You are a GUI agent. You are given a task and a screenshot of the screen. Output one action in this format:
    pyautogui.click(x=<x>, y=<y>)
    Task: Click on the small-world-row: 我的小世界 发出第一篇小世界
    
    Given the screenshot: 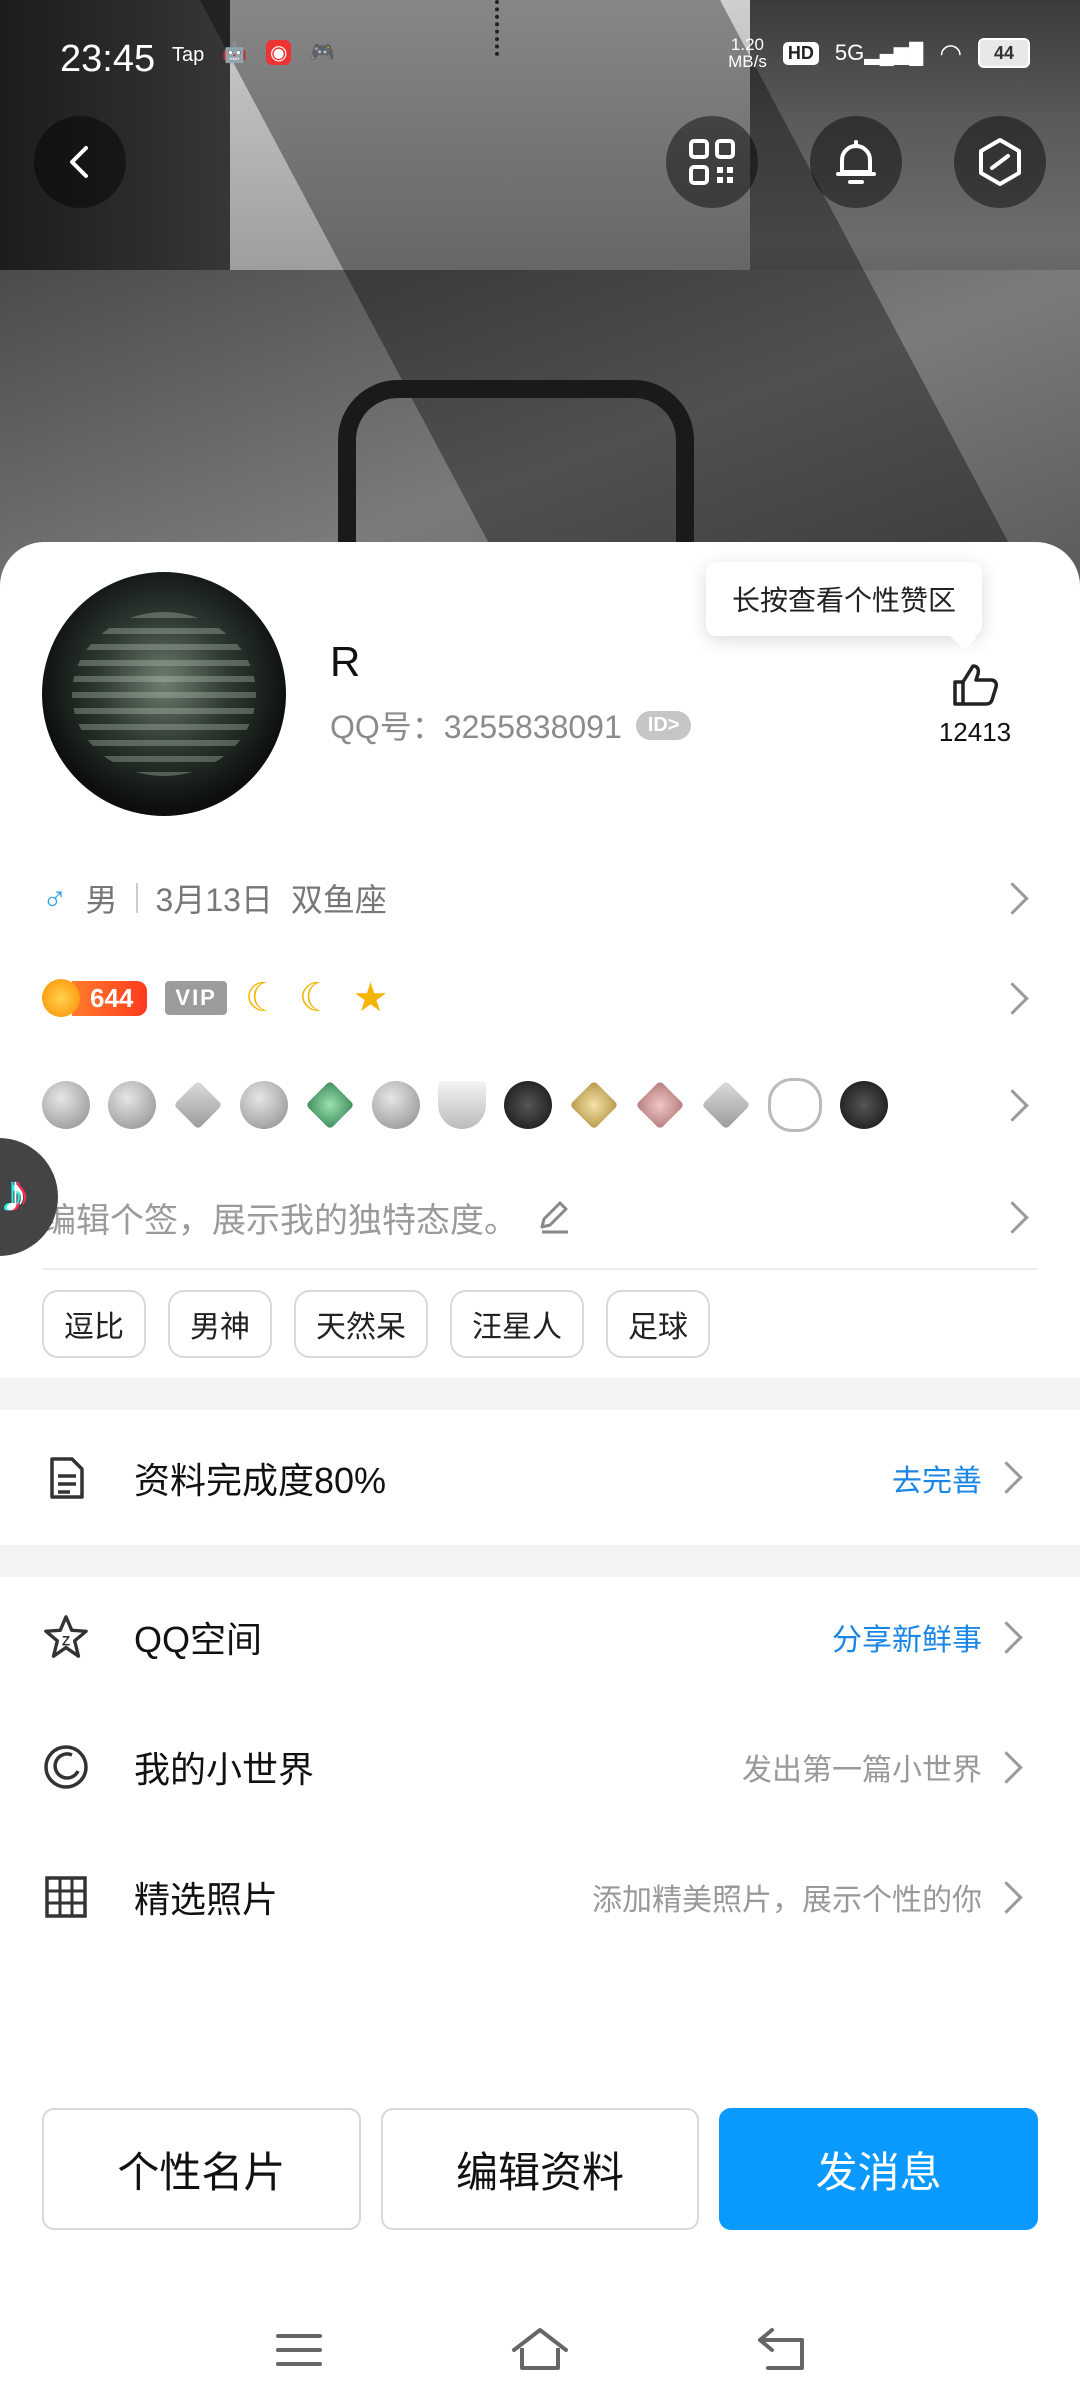 What is the action you would take?
    pyautogui.click(x=540, y=1767)
    